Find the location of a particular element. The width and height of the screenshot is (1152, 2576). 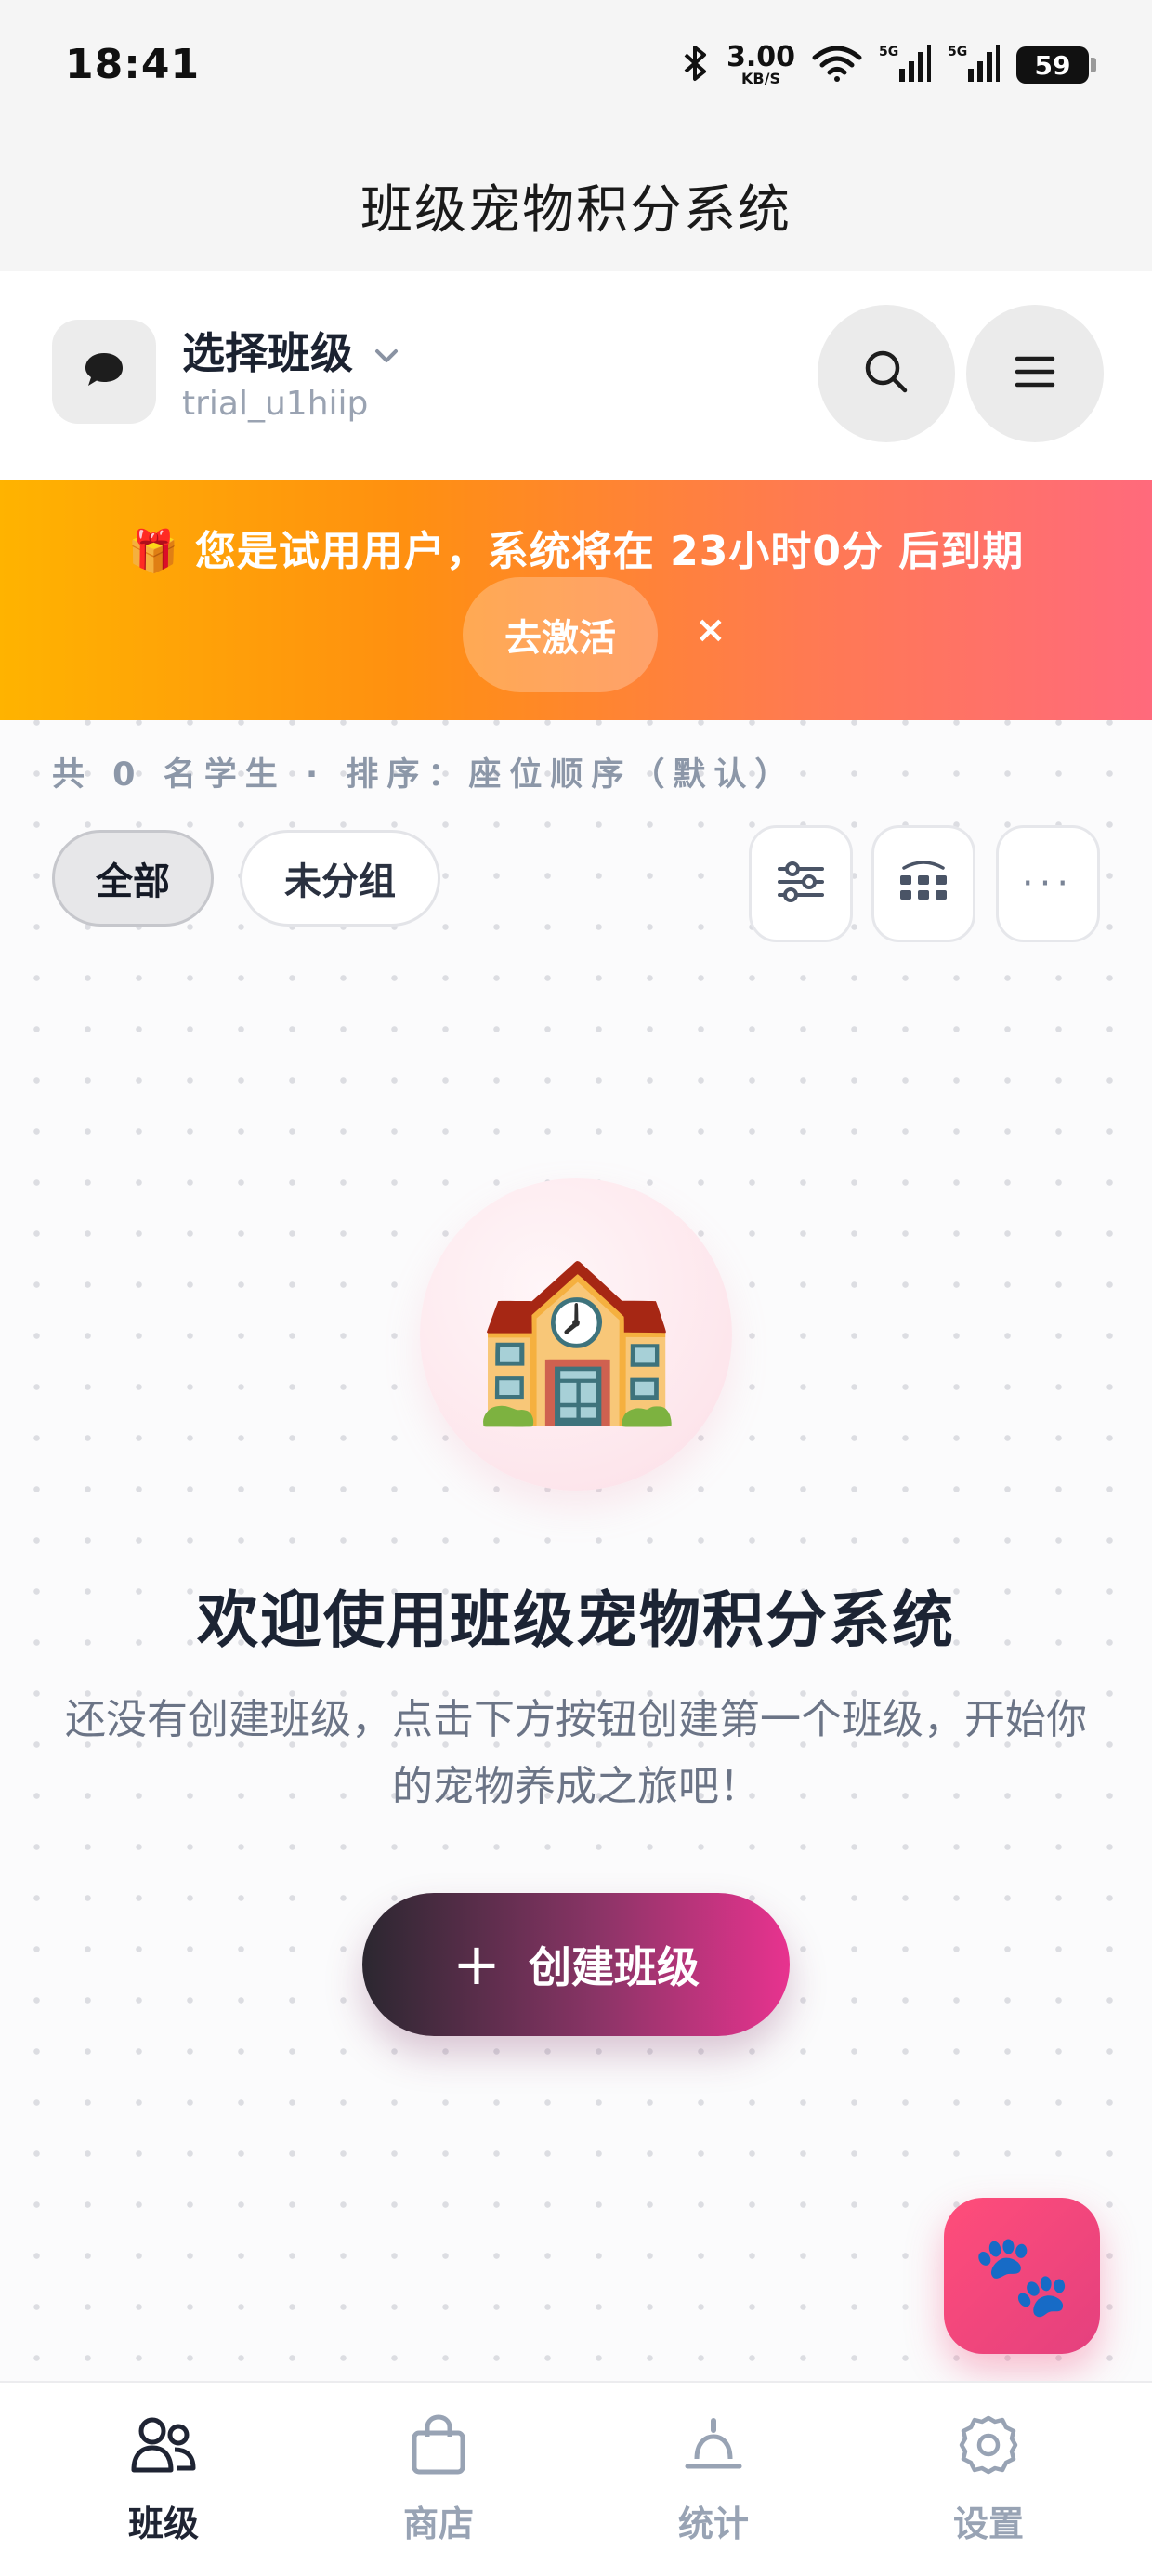

chart-icon is located at coordinates (713, 2449).